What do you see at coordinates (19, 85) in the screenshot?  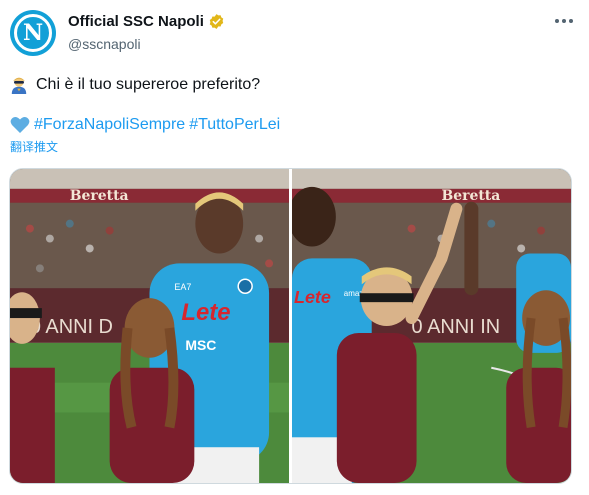 I see `superhero-emoji-icon` at bounding box center [19, 85].